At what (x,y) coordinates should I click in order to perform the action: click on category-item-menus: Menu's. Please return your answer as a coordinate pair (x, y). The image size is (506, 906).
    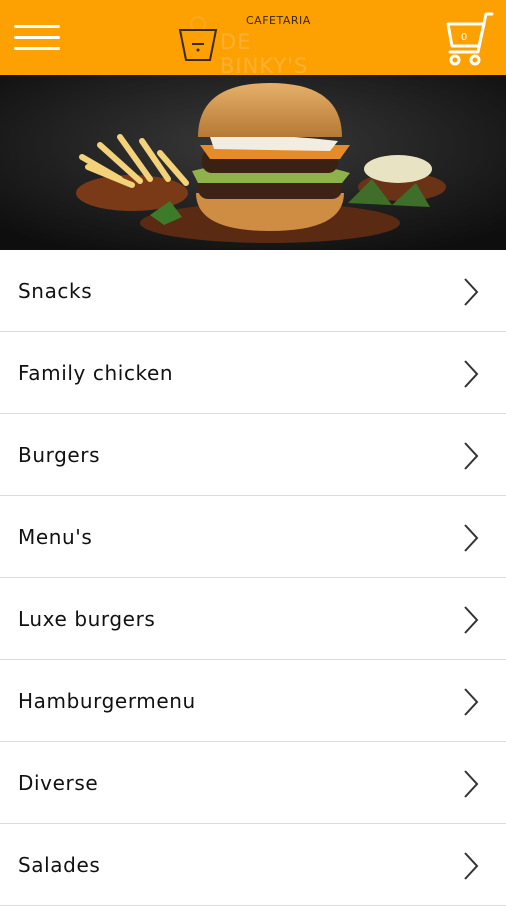
    Looking at the image, I should click on (253, 537).